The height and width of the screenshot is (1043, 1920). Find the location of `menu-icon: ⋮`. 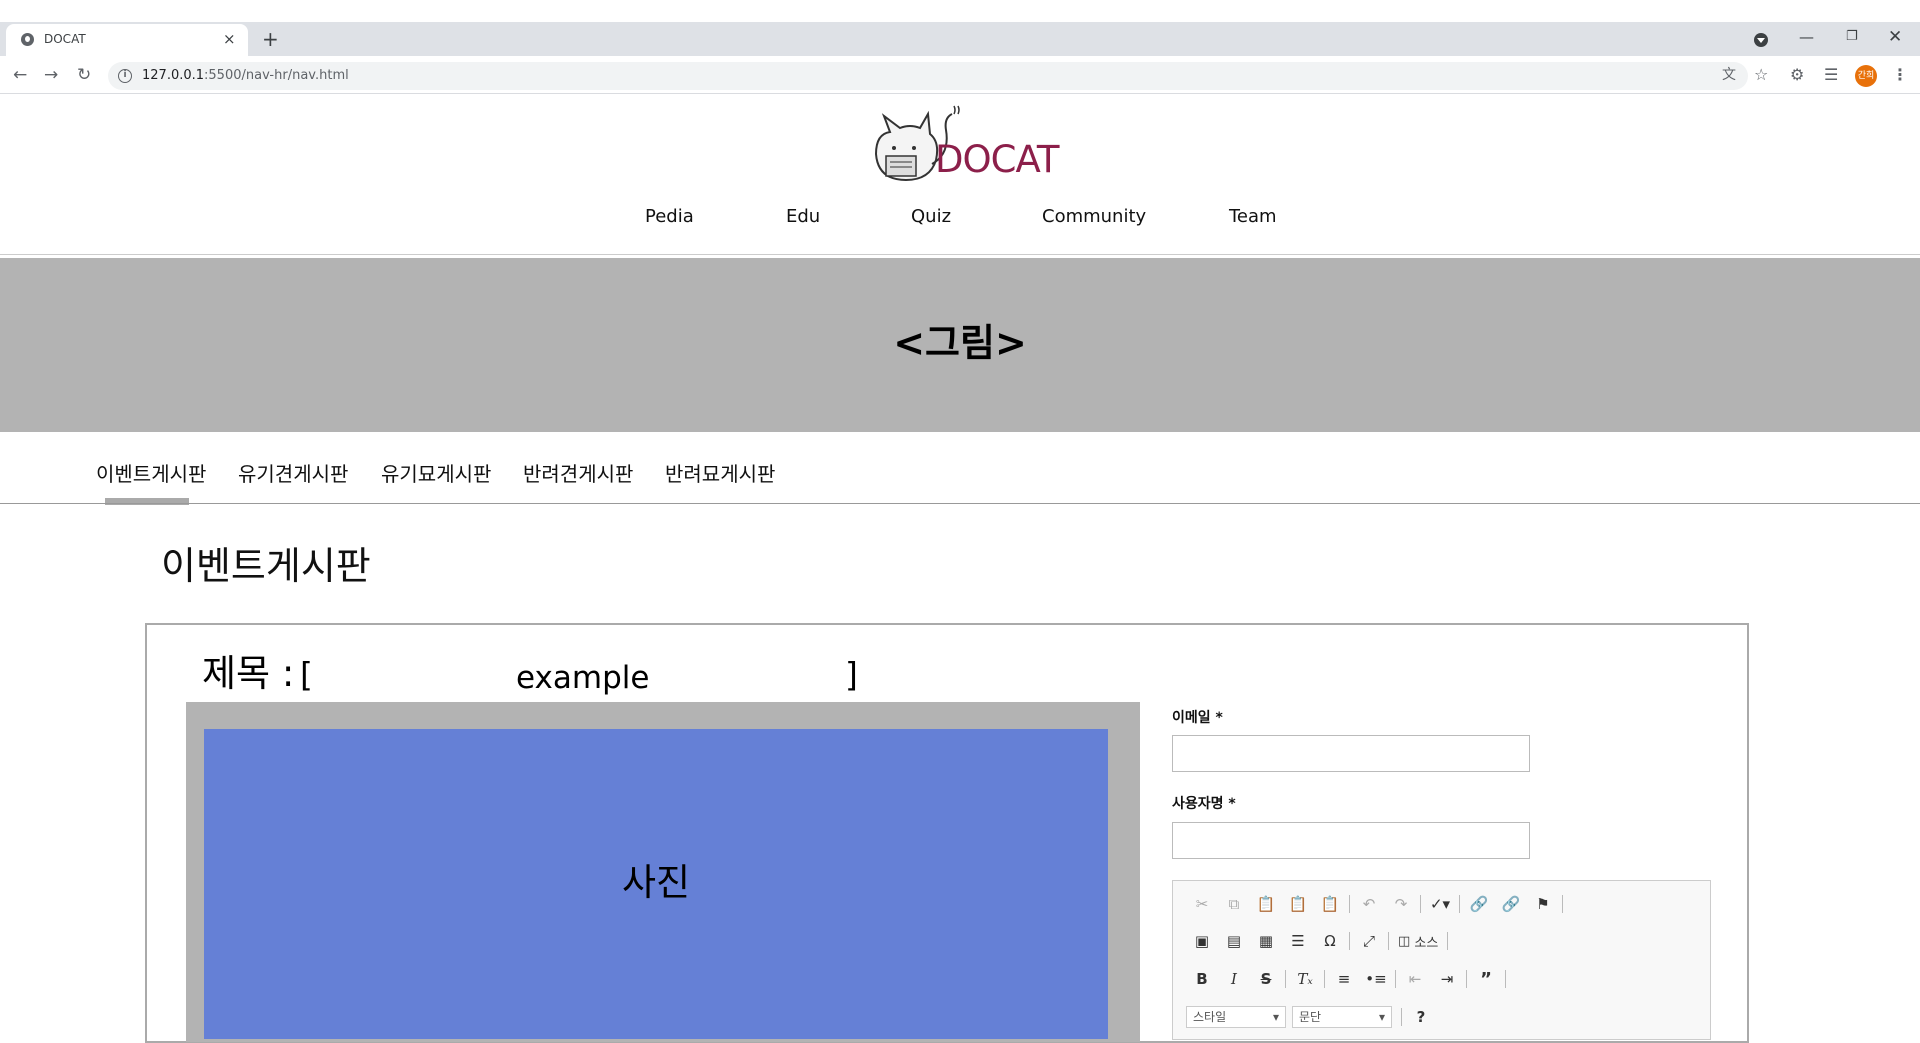

menu-icon: ⋮ is located at coordinates (1900, 75).